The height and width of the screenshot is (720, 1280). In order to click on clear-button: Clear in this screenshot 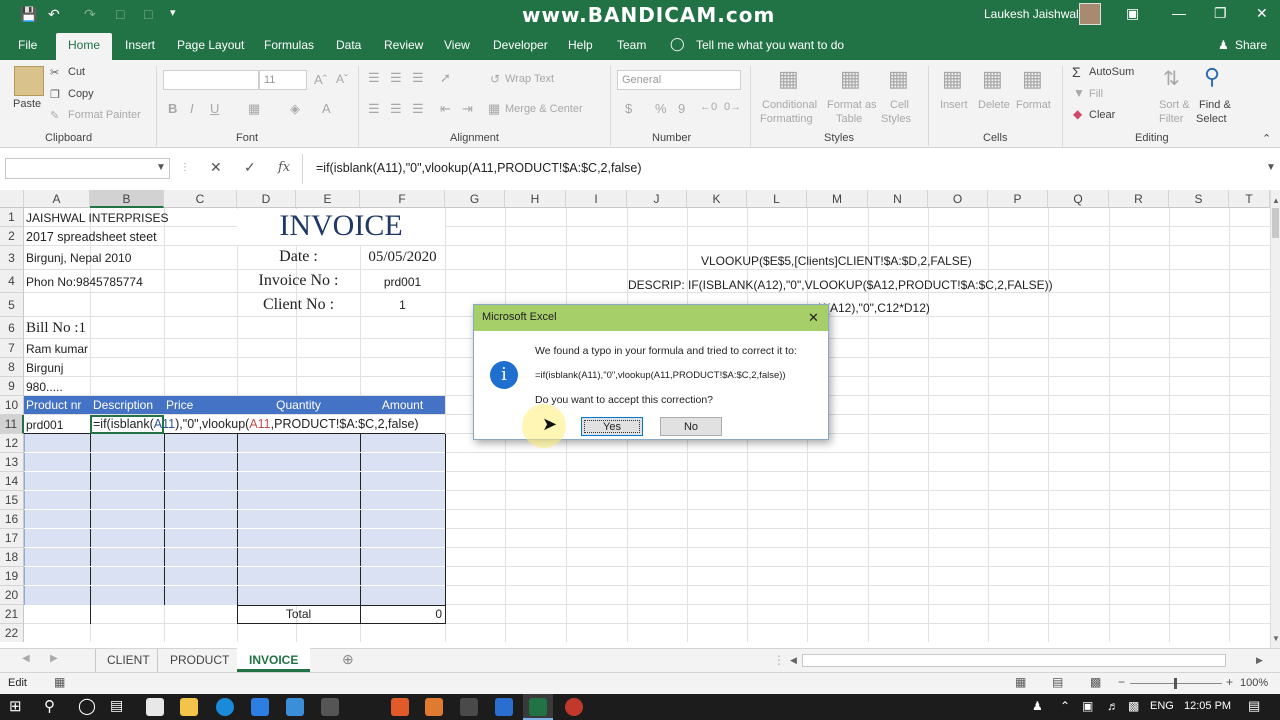, I will do `click(1102, 115)`.